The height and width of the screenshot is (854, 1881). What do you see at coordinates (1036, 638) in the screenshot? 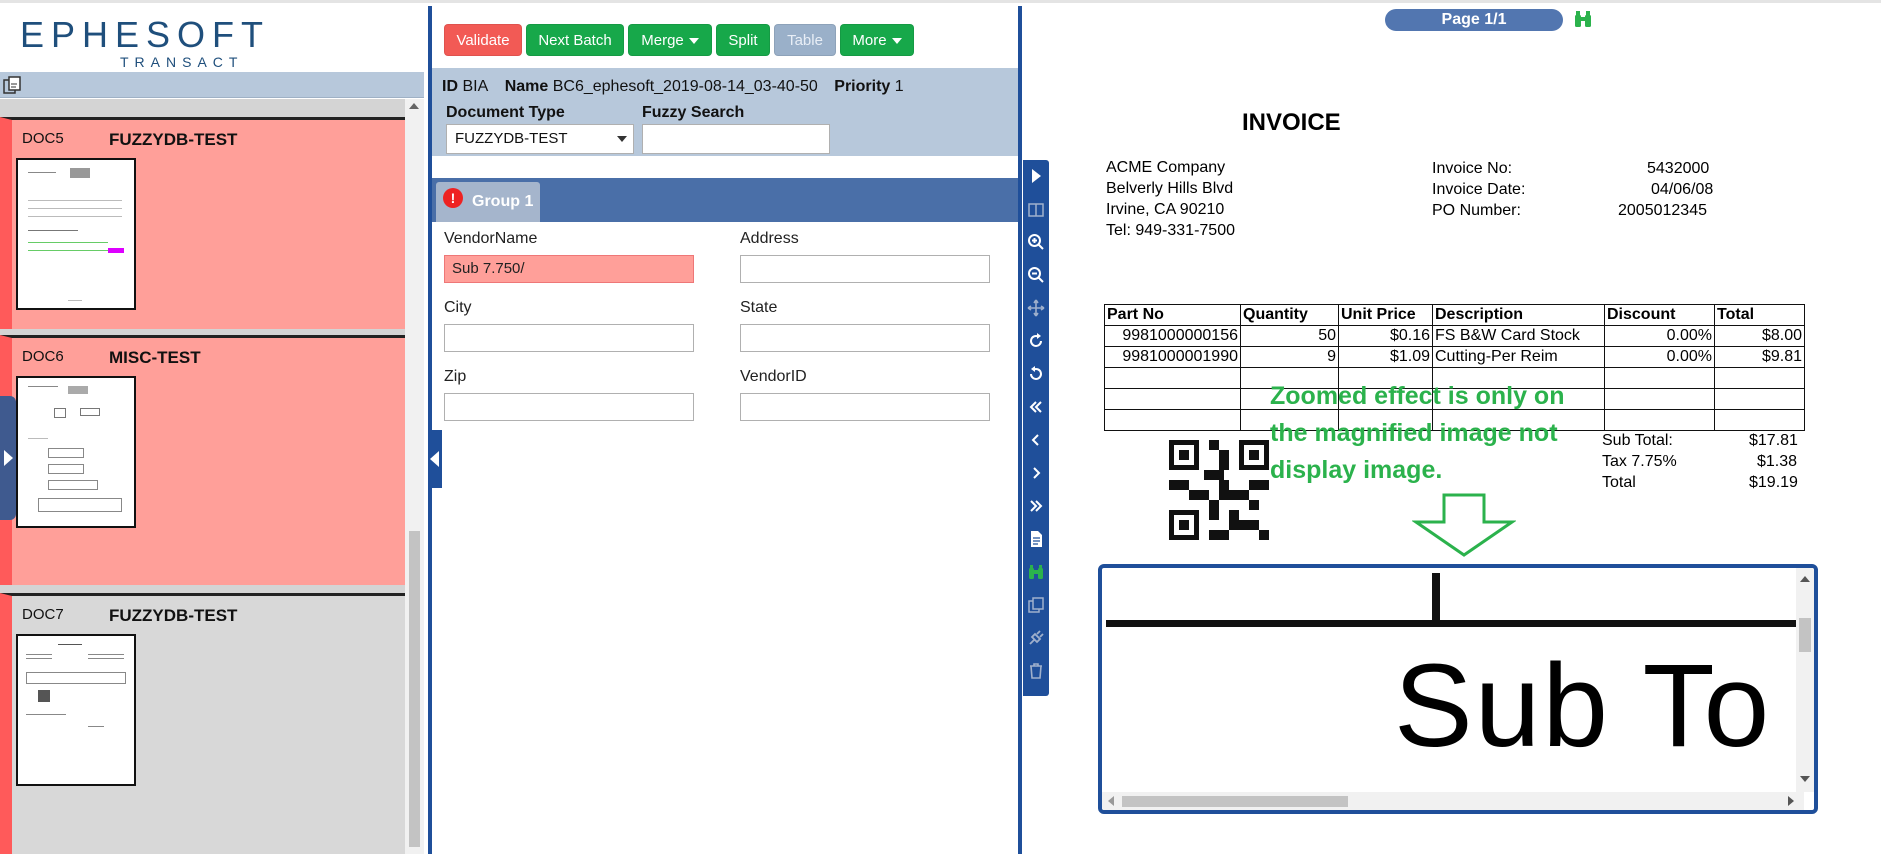
I see `plugin-icon` at bounding box center [1036, 638].